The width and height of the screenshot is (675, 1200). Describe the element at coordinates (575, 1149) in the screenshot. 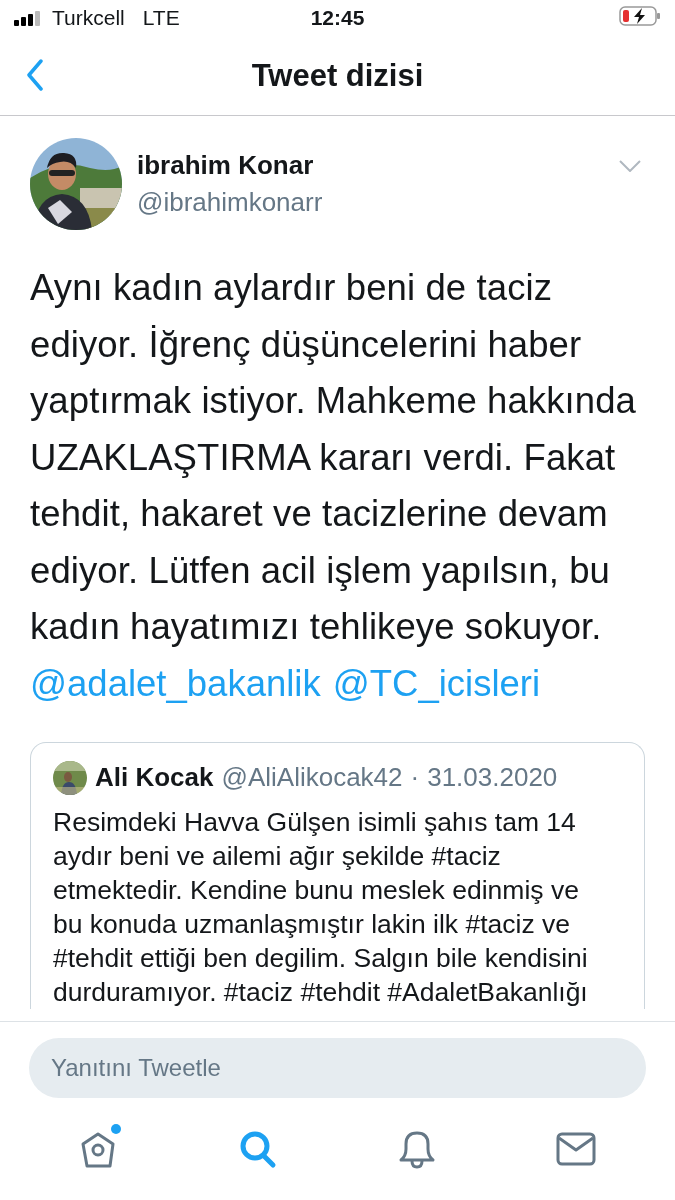

I see `envelope-icon` at that location.